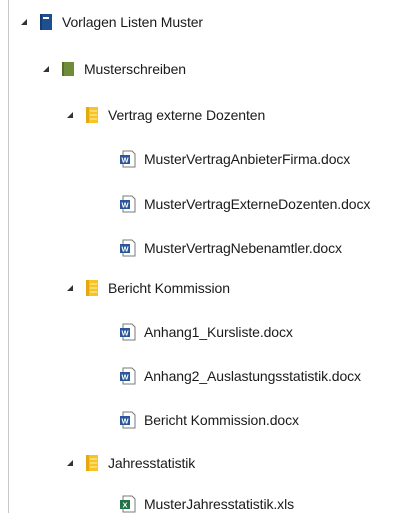 The height and width of the screenshot is (513, 411). Describe the element at coordinates (169, 288) in the screenshot. I see `section-label: Bericht Kommission` at that location.